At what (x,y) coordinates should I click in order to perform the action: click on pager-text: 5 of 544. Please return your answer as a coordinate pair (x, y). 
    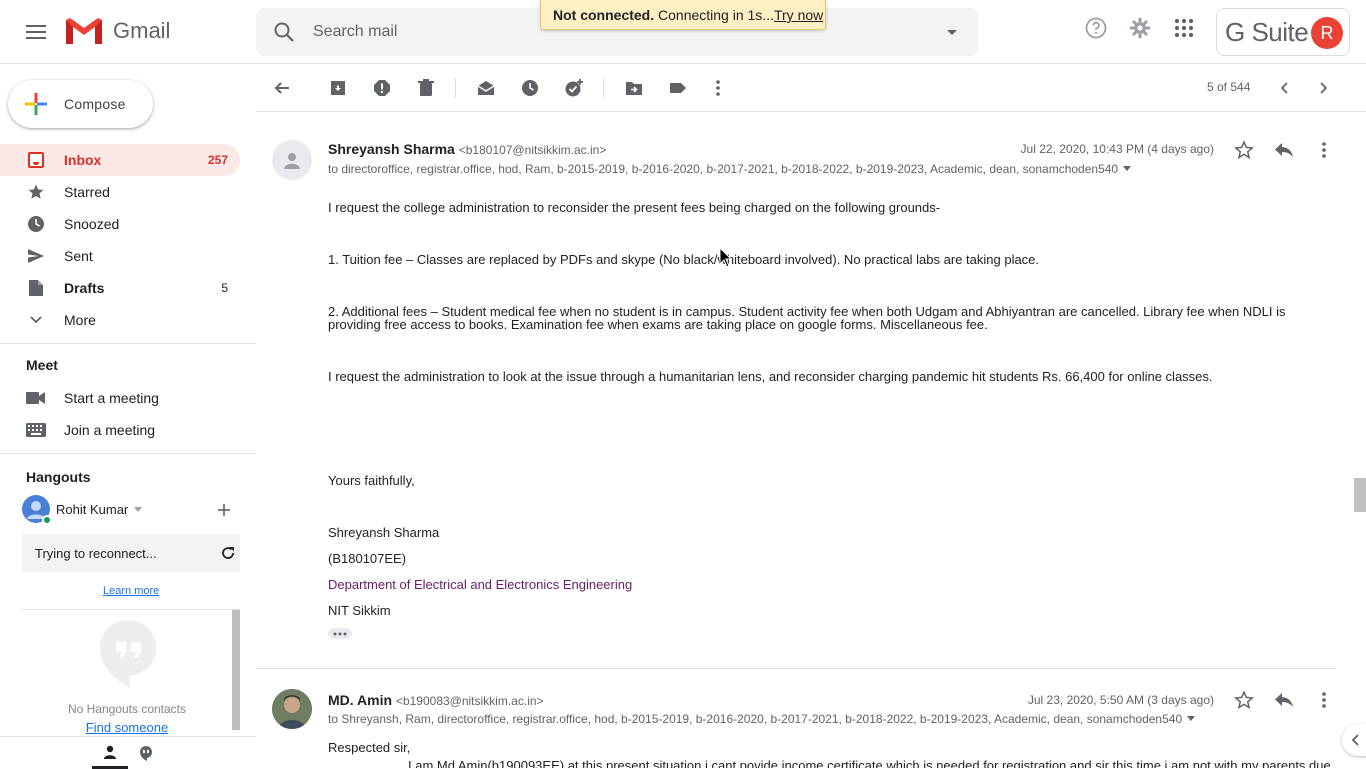
    Looking at the image, I should click on (1229, 87).